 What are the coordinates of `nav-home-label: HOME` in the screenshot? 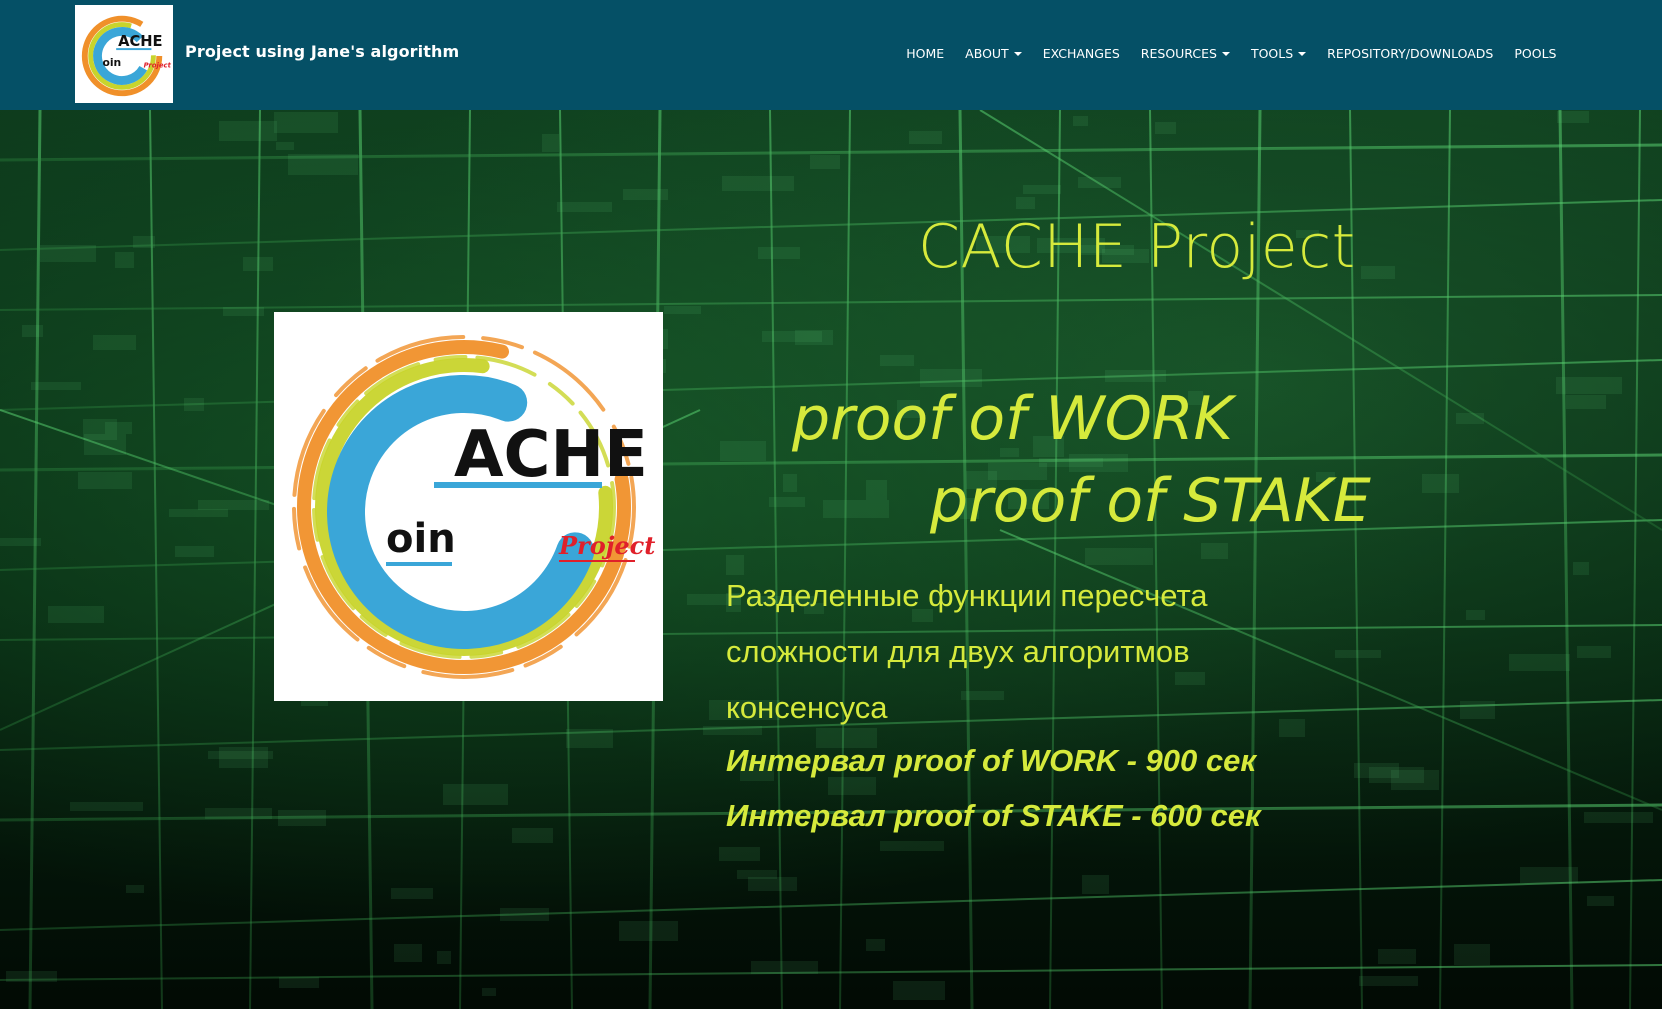 It's located at (925, 53).